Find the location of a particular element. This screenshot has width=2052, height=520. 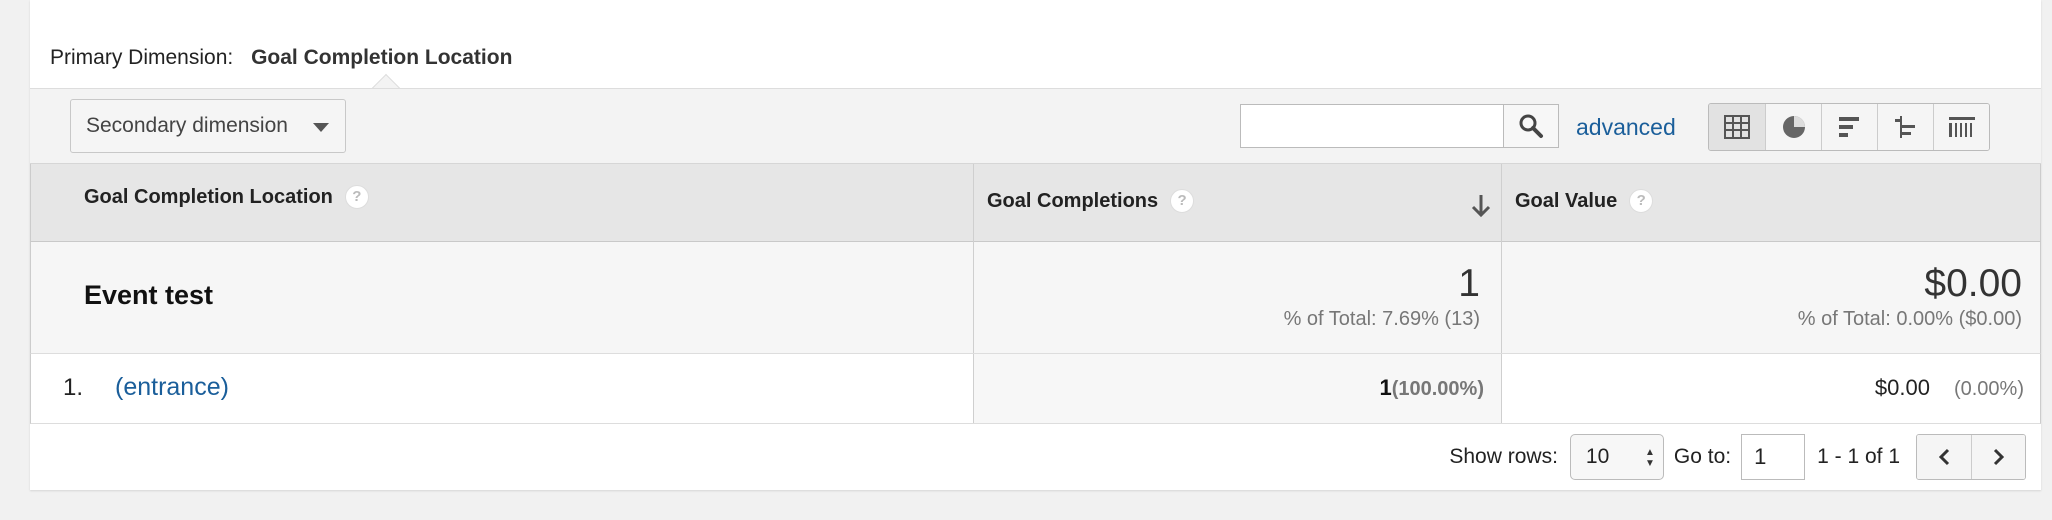

rows-per-page-value: 10 is located at coordinates (1597, 456).